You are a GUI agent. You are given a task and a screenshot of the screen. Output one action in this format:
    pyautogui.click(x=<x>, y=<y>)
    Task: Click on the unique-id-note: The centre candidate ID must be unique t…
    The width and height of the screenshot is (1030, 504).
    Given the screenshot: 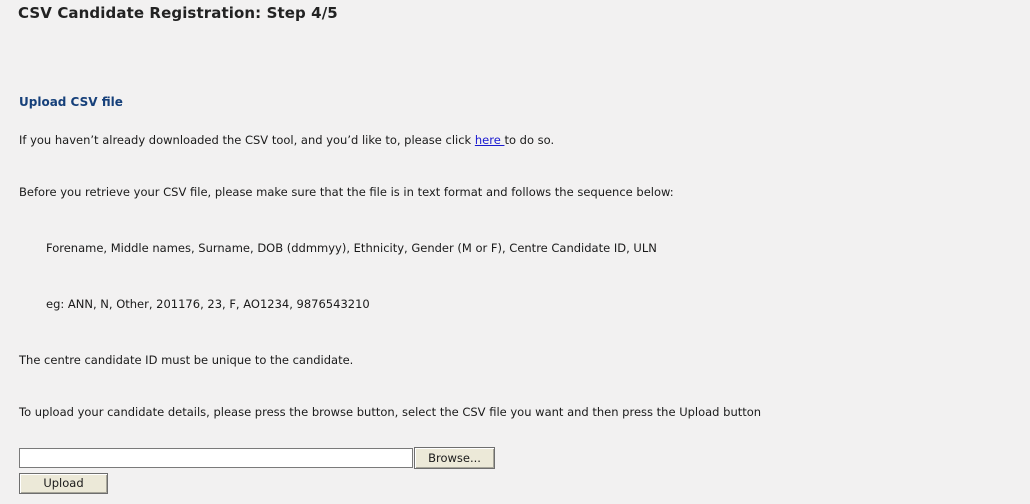 What is the action you would take?
    pyautogui.click(x=186, y=360)
    